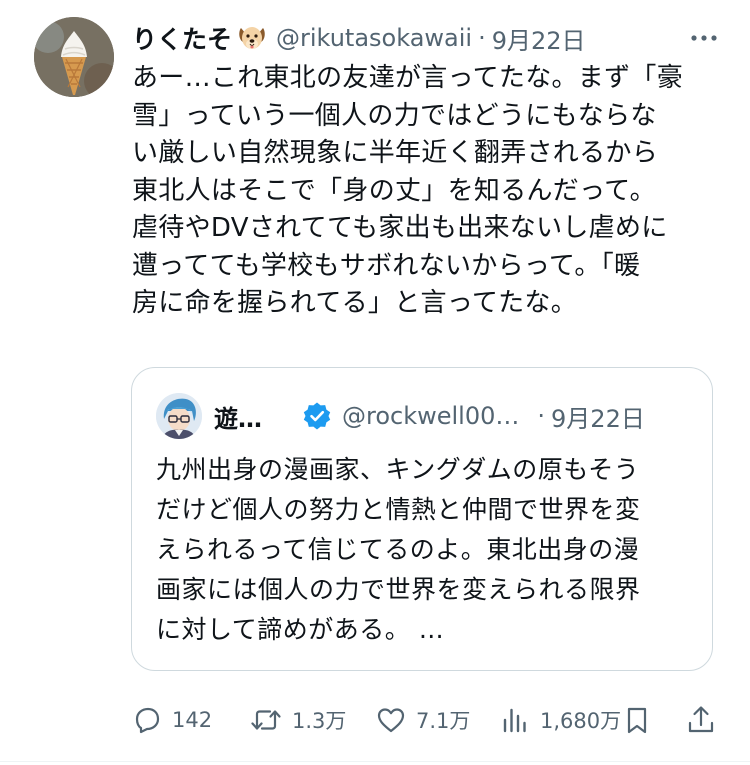  Describe the element at coordinates (375, 761) in the screenshot. I see `divider` at that location.